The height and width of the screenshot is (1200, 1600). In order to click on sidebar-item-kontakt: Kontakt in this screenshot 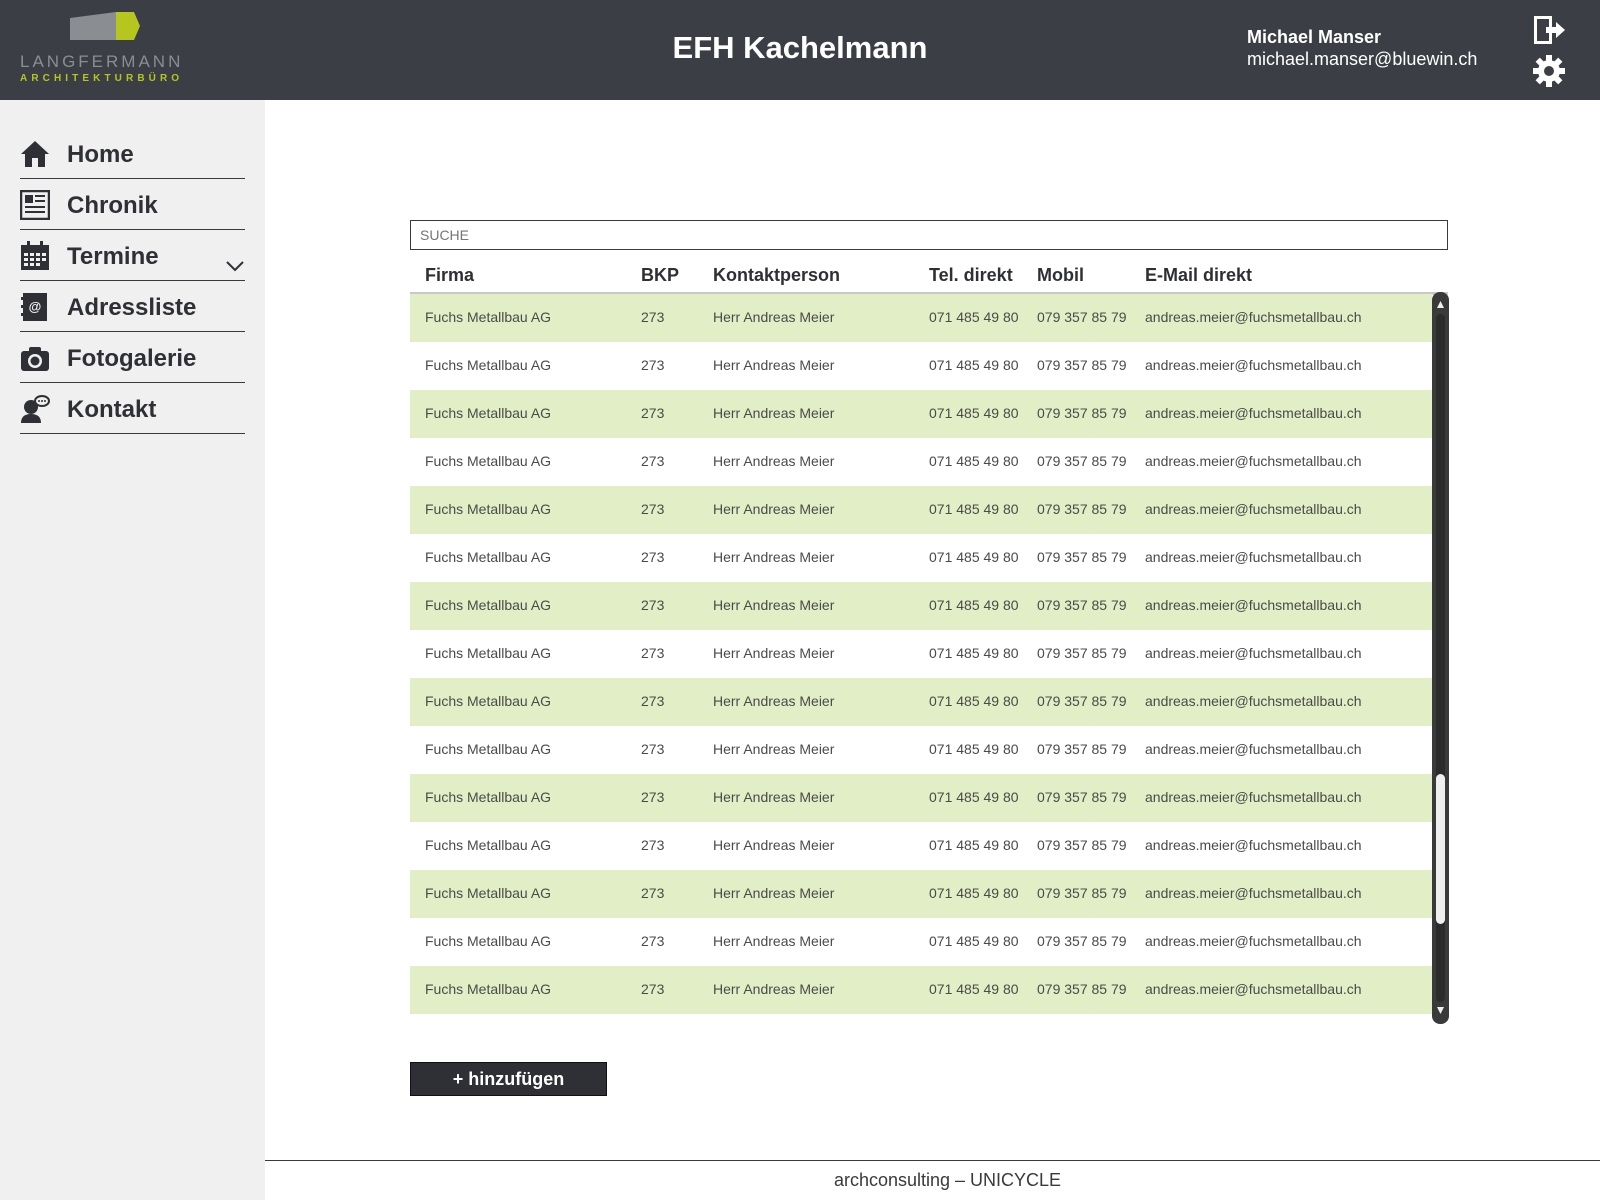, I will do `click(132, 409)`.